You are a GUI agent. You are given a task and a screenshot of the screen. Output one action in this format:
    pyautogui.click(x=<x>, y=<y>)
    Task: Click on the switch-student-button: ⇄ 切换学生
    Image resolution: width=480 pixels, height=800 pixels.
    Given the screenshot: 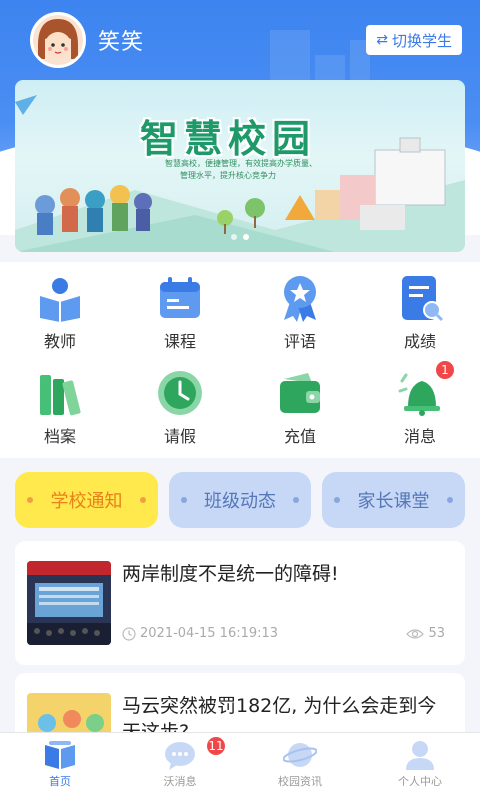 What is the action you would take?
    pyautogui.click(x=414, y=40)
    